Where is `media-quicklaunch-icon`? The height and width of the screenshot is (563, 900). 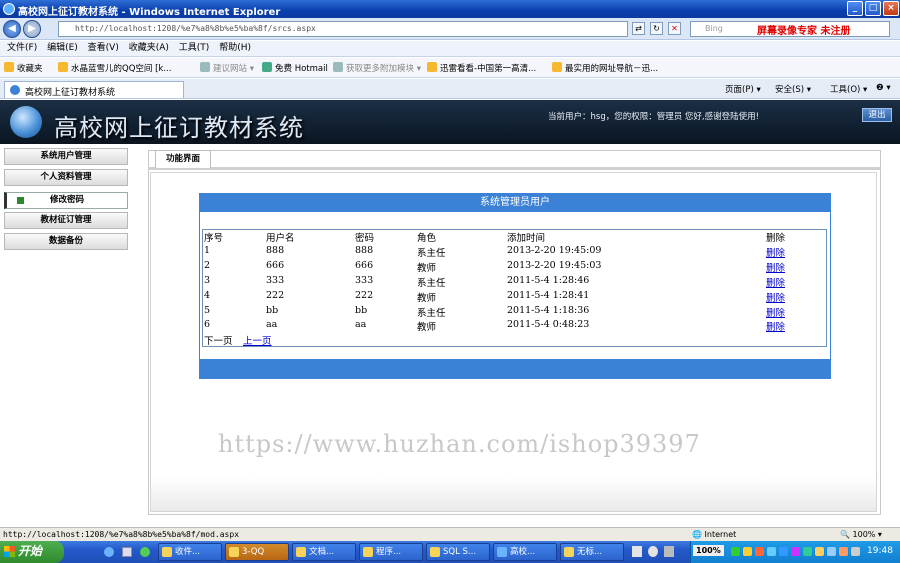 media-quicklaunch-icon is located at coordinates (145, 552).